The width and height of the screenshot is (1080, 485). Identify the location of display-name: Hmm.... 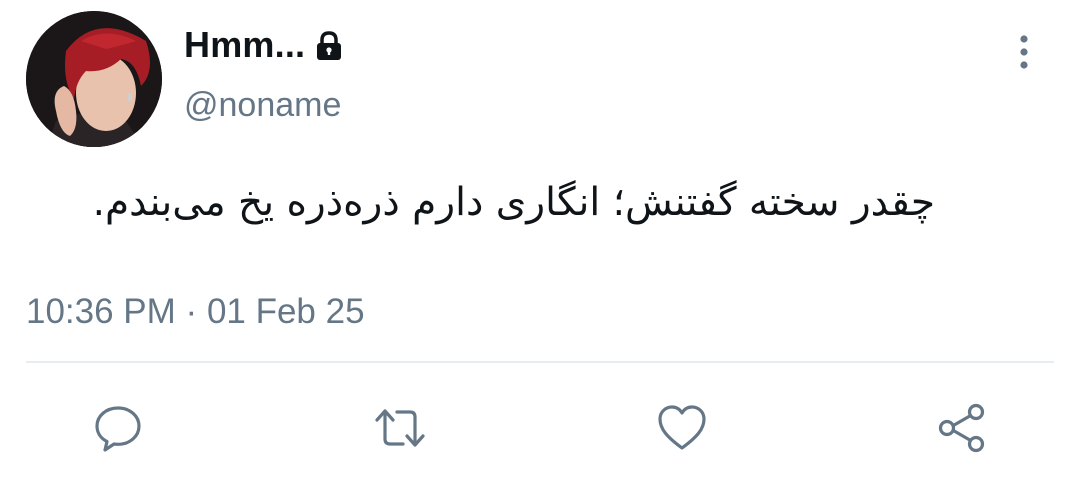
(263, 45).